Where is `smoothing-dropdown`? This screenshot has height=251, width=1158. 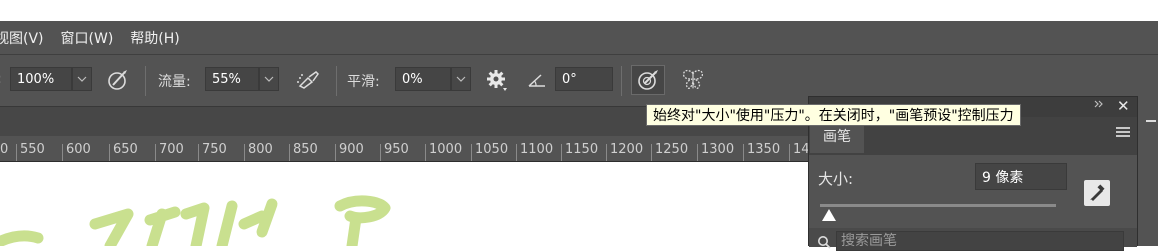
smoothing-dropdown is located at coordinates (461, 79).